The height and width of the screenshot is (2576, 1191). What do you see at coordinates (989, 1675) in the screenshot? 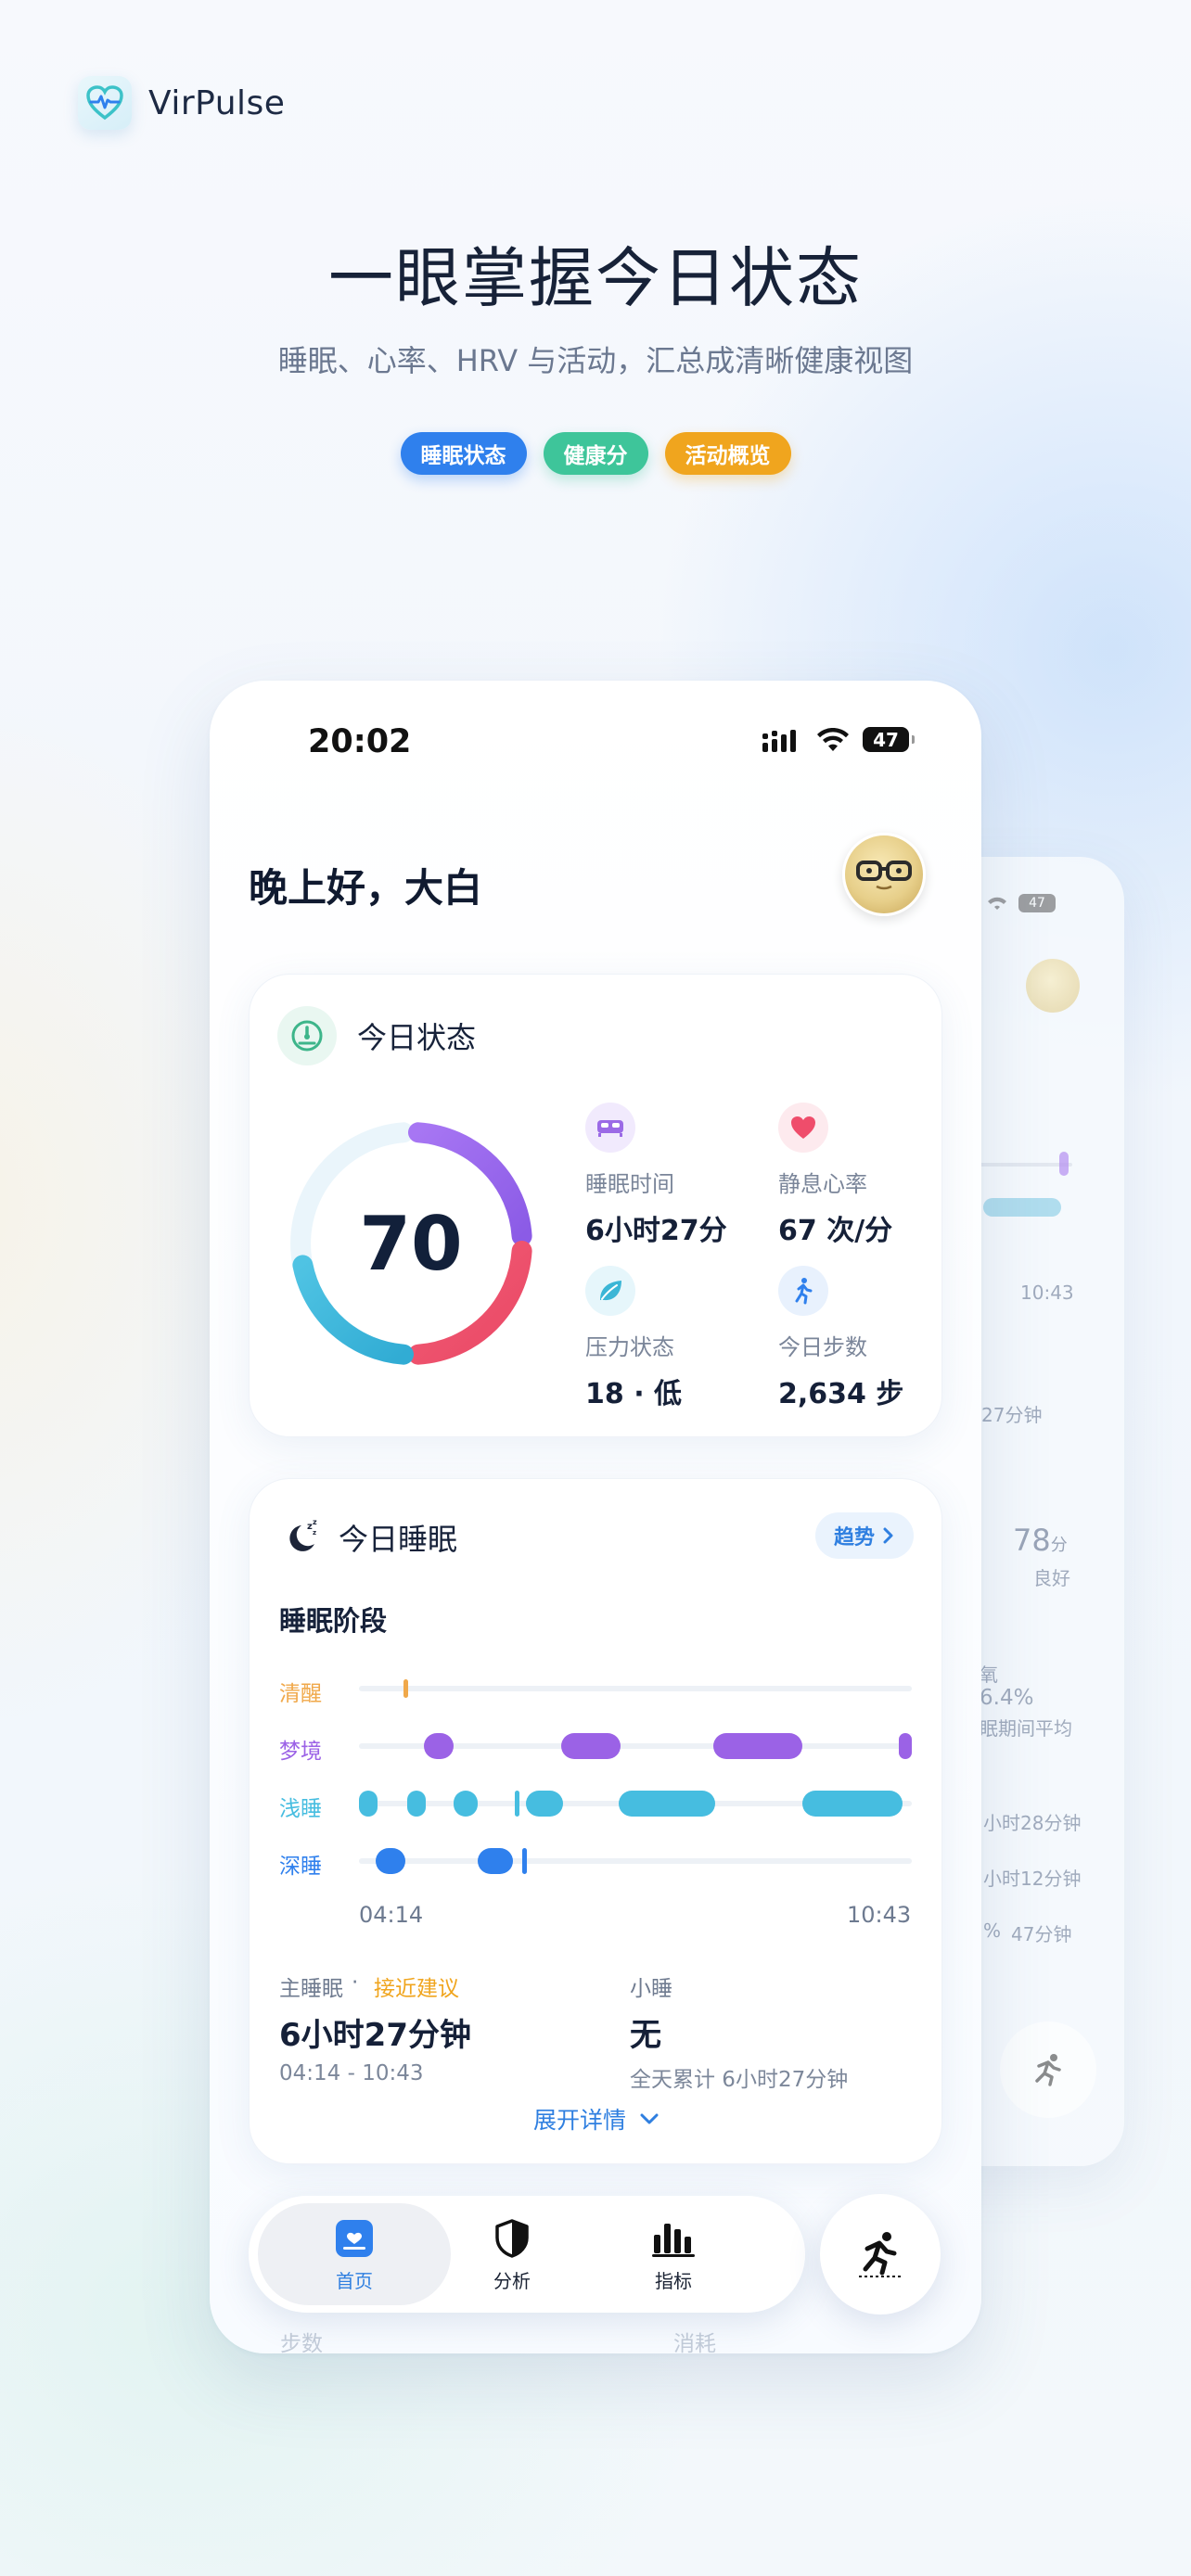
I see `bp-oxygen-label: 氧` at bounding box center [989, 1675].